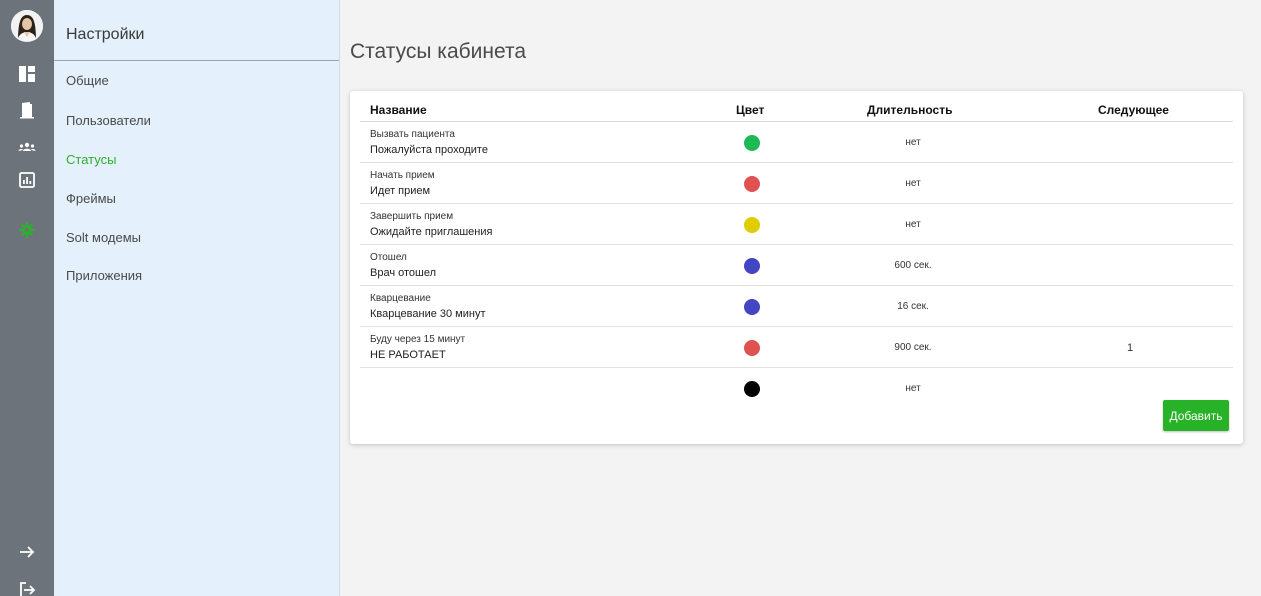  What do you see at coordinates (418, 339) in the screenshot?
I see `status-name: Буду через 15 минут` at bounding box center [418, 339].